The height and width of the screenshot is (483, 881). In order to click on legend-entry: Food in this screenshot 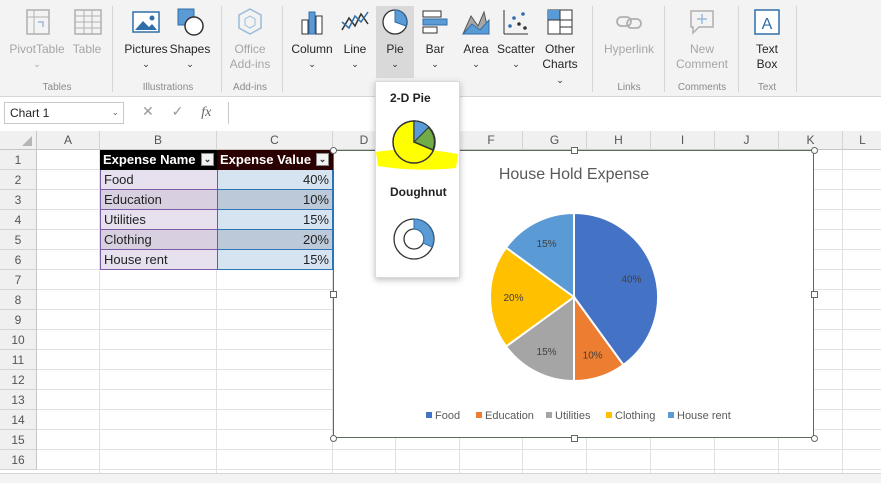, I will do `click(447, 416)`.